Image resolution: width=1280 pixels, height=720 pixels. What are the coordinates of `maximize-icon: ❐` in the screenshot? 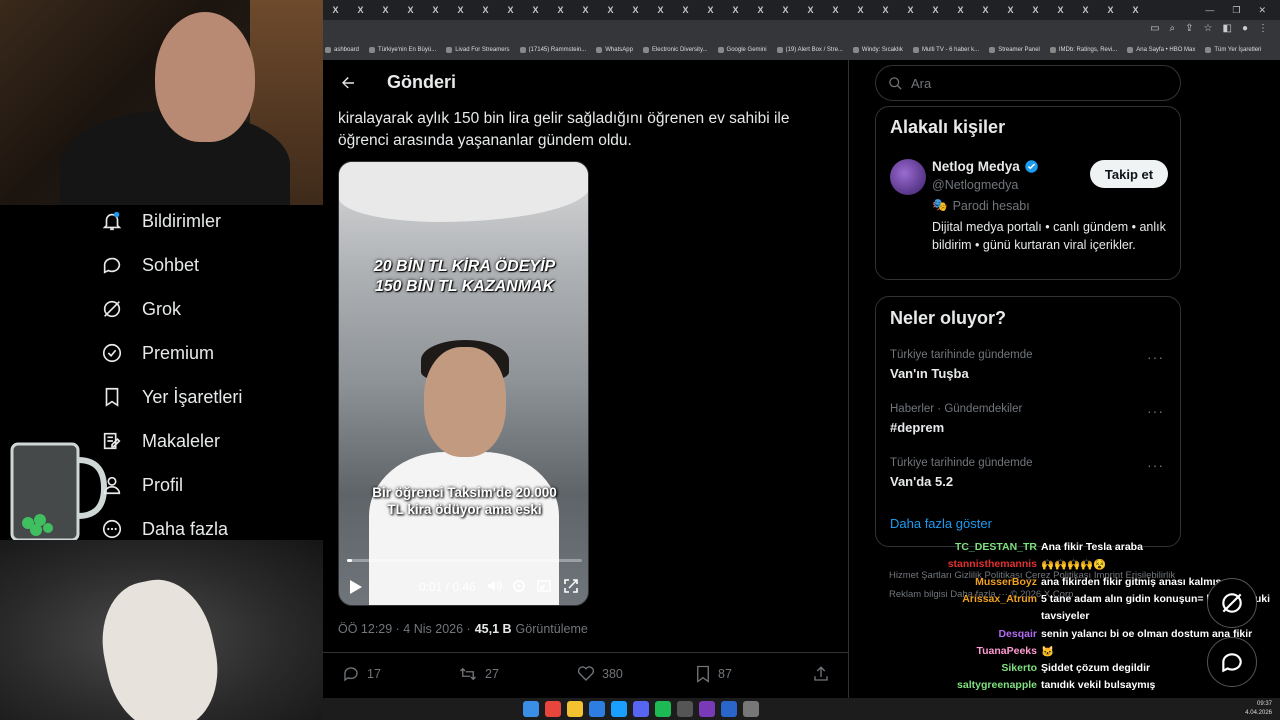 It's located at (1236, 10).